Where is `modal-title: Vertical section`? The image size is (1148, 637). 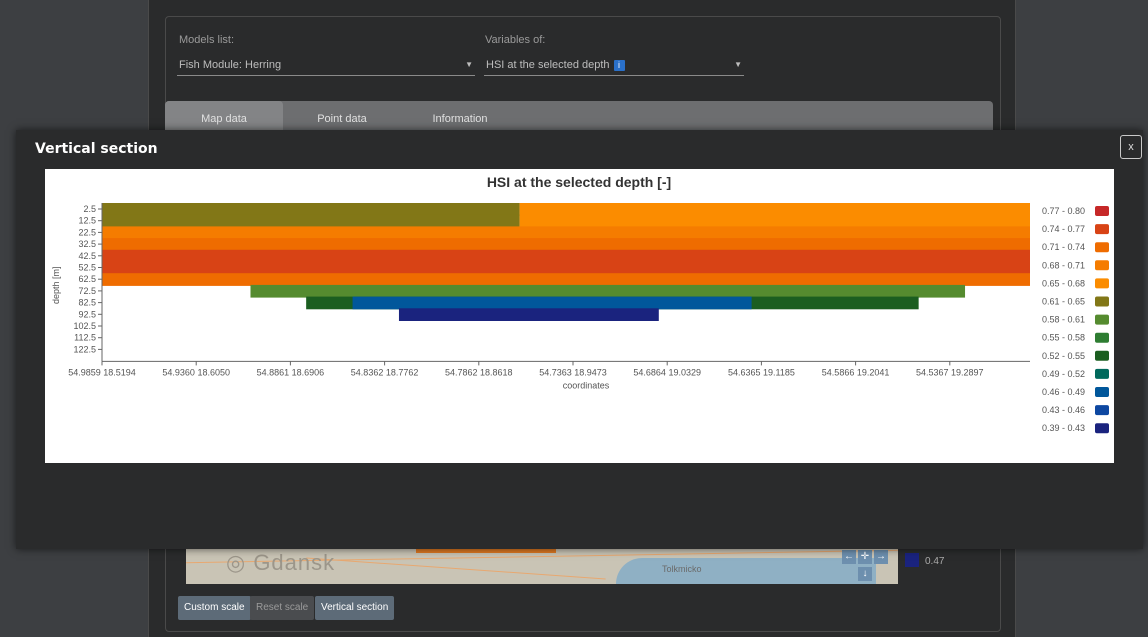
modal-title: Vertical section is located at coordinates (96, 149).